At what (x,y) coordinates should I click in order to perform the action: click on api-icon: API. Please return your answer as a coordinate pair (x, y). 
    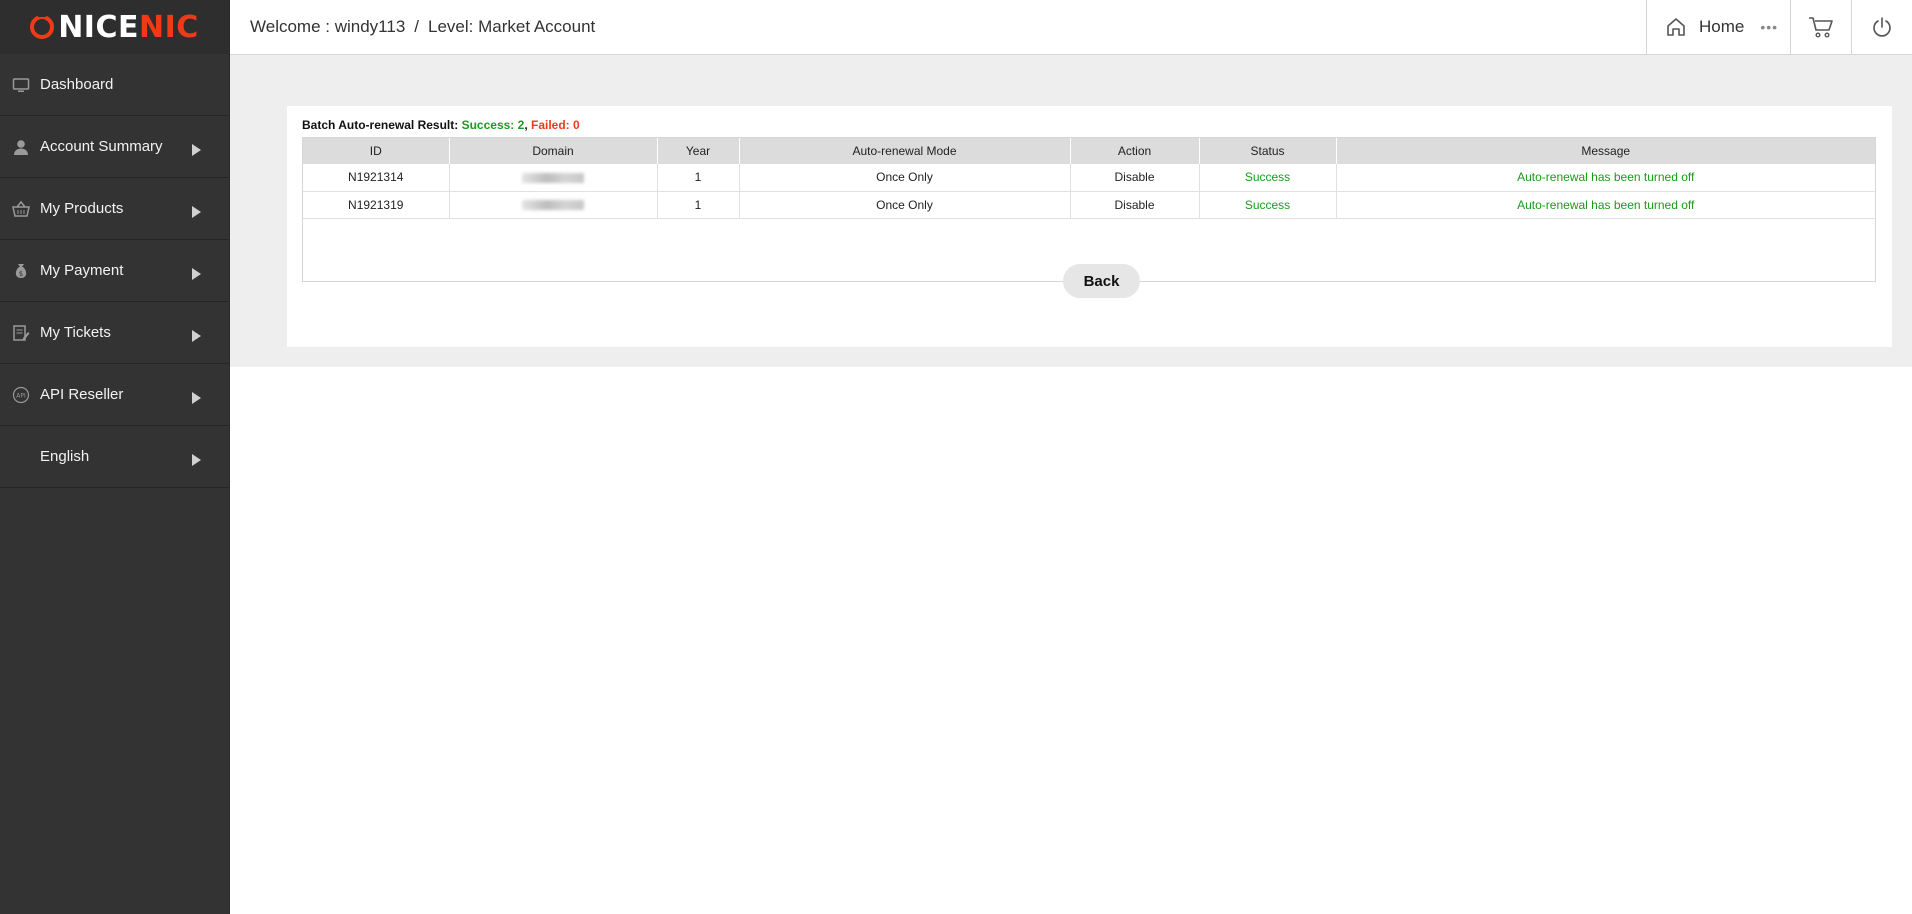
    Looking at the image, I should click on (21, 395).